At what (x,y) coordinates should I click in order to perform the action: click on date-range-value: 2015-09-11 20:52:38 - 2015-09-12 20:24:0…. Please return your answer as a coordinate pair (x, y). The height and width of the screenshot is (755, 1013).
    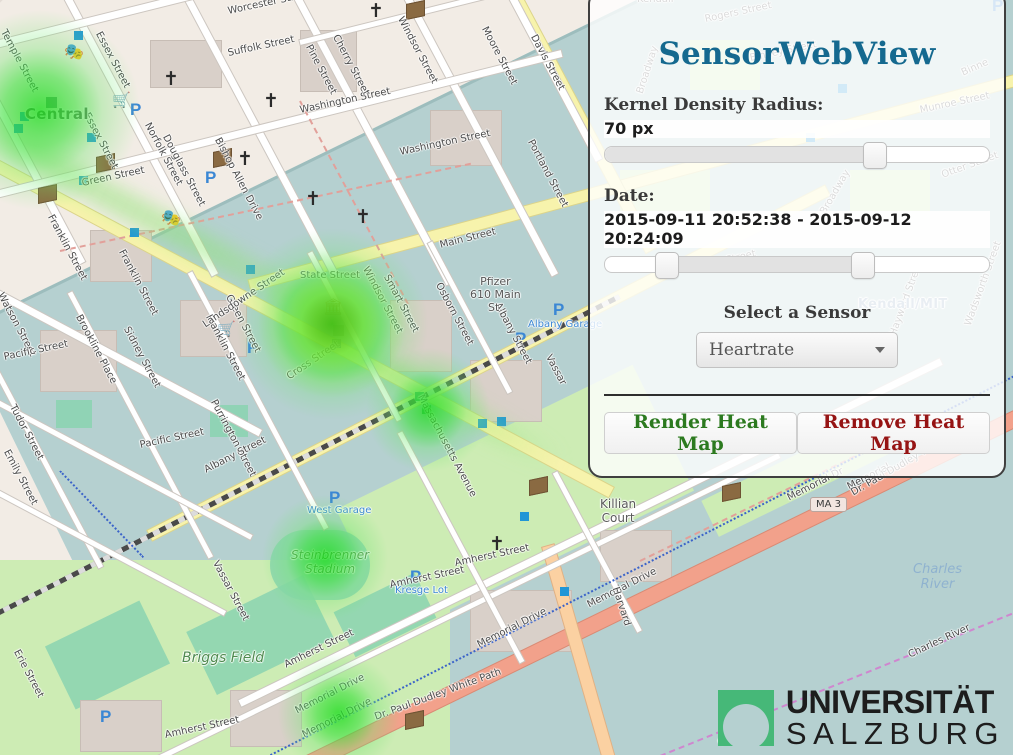
    Looking at the image, I should click on (797, 230).